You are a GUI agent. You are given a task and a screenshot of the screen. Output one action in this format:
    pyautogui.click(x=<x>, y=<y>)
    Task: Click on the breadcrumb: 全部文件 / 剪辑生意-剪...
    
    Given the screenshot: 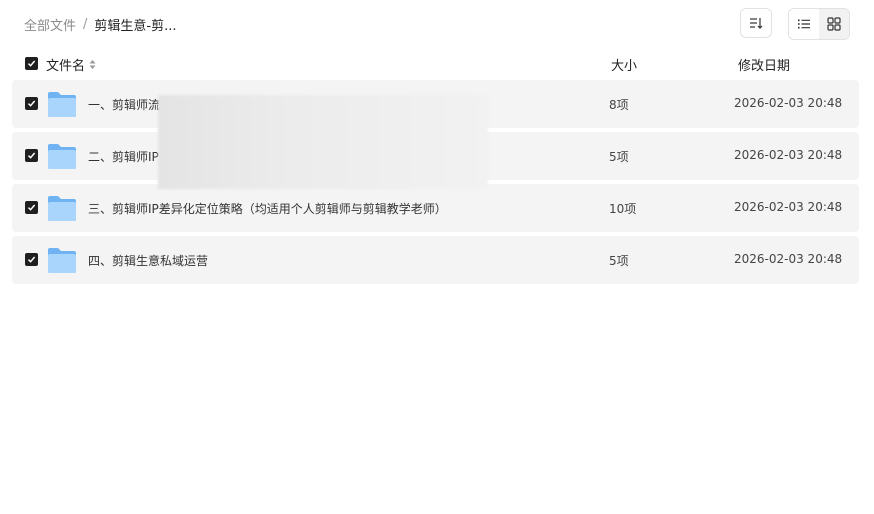 What is the action you would take?
    pyautogui.click(x=100, y=24)
    